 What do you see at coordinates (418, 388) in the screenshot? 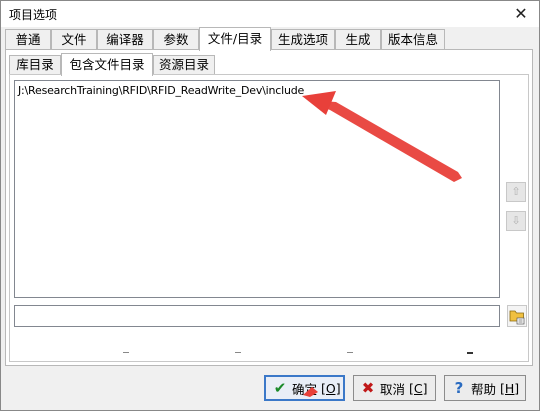
I see `cancel-hotkey: [C]` at bounding box center [418, 388].